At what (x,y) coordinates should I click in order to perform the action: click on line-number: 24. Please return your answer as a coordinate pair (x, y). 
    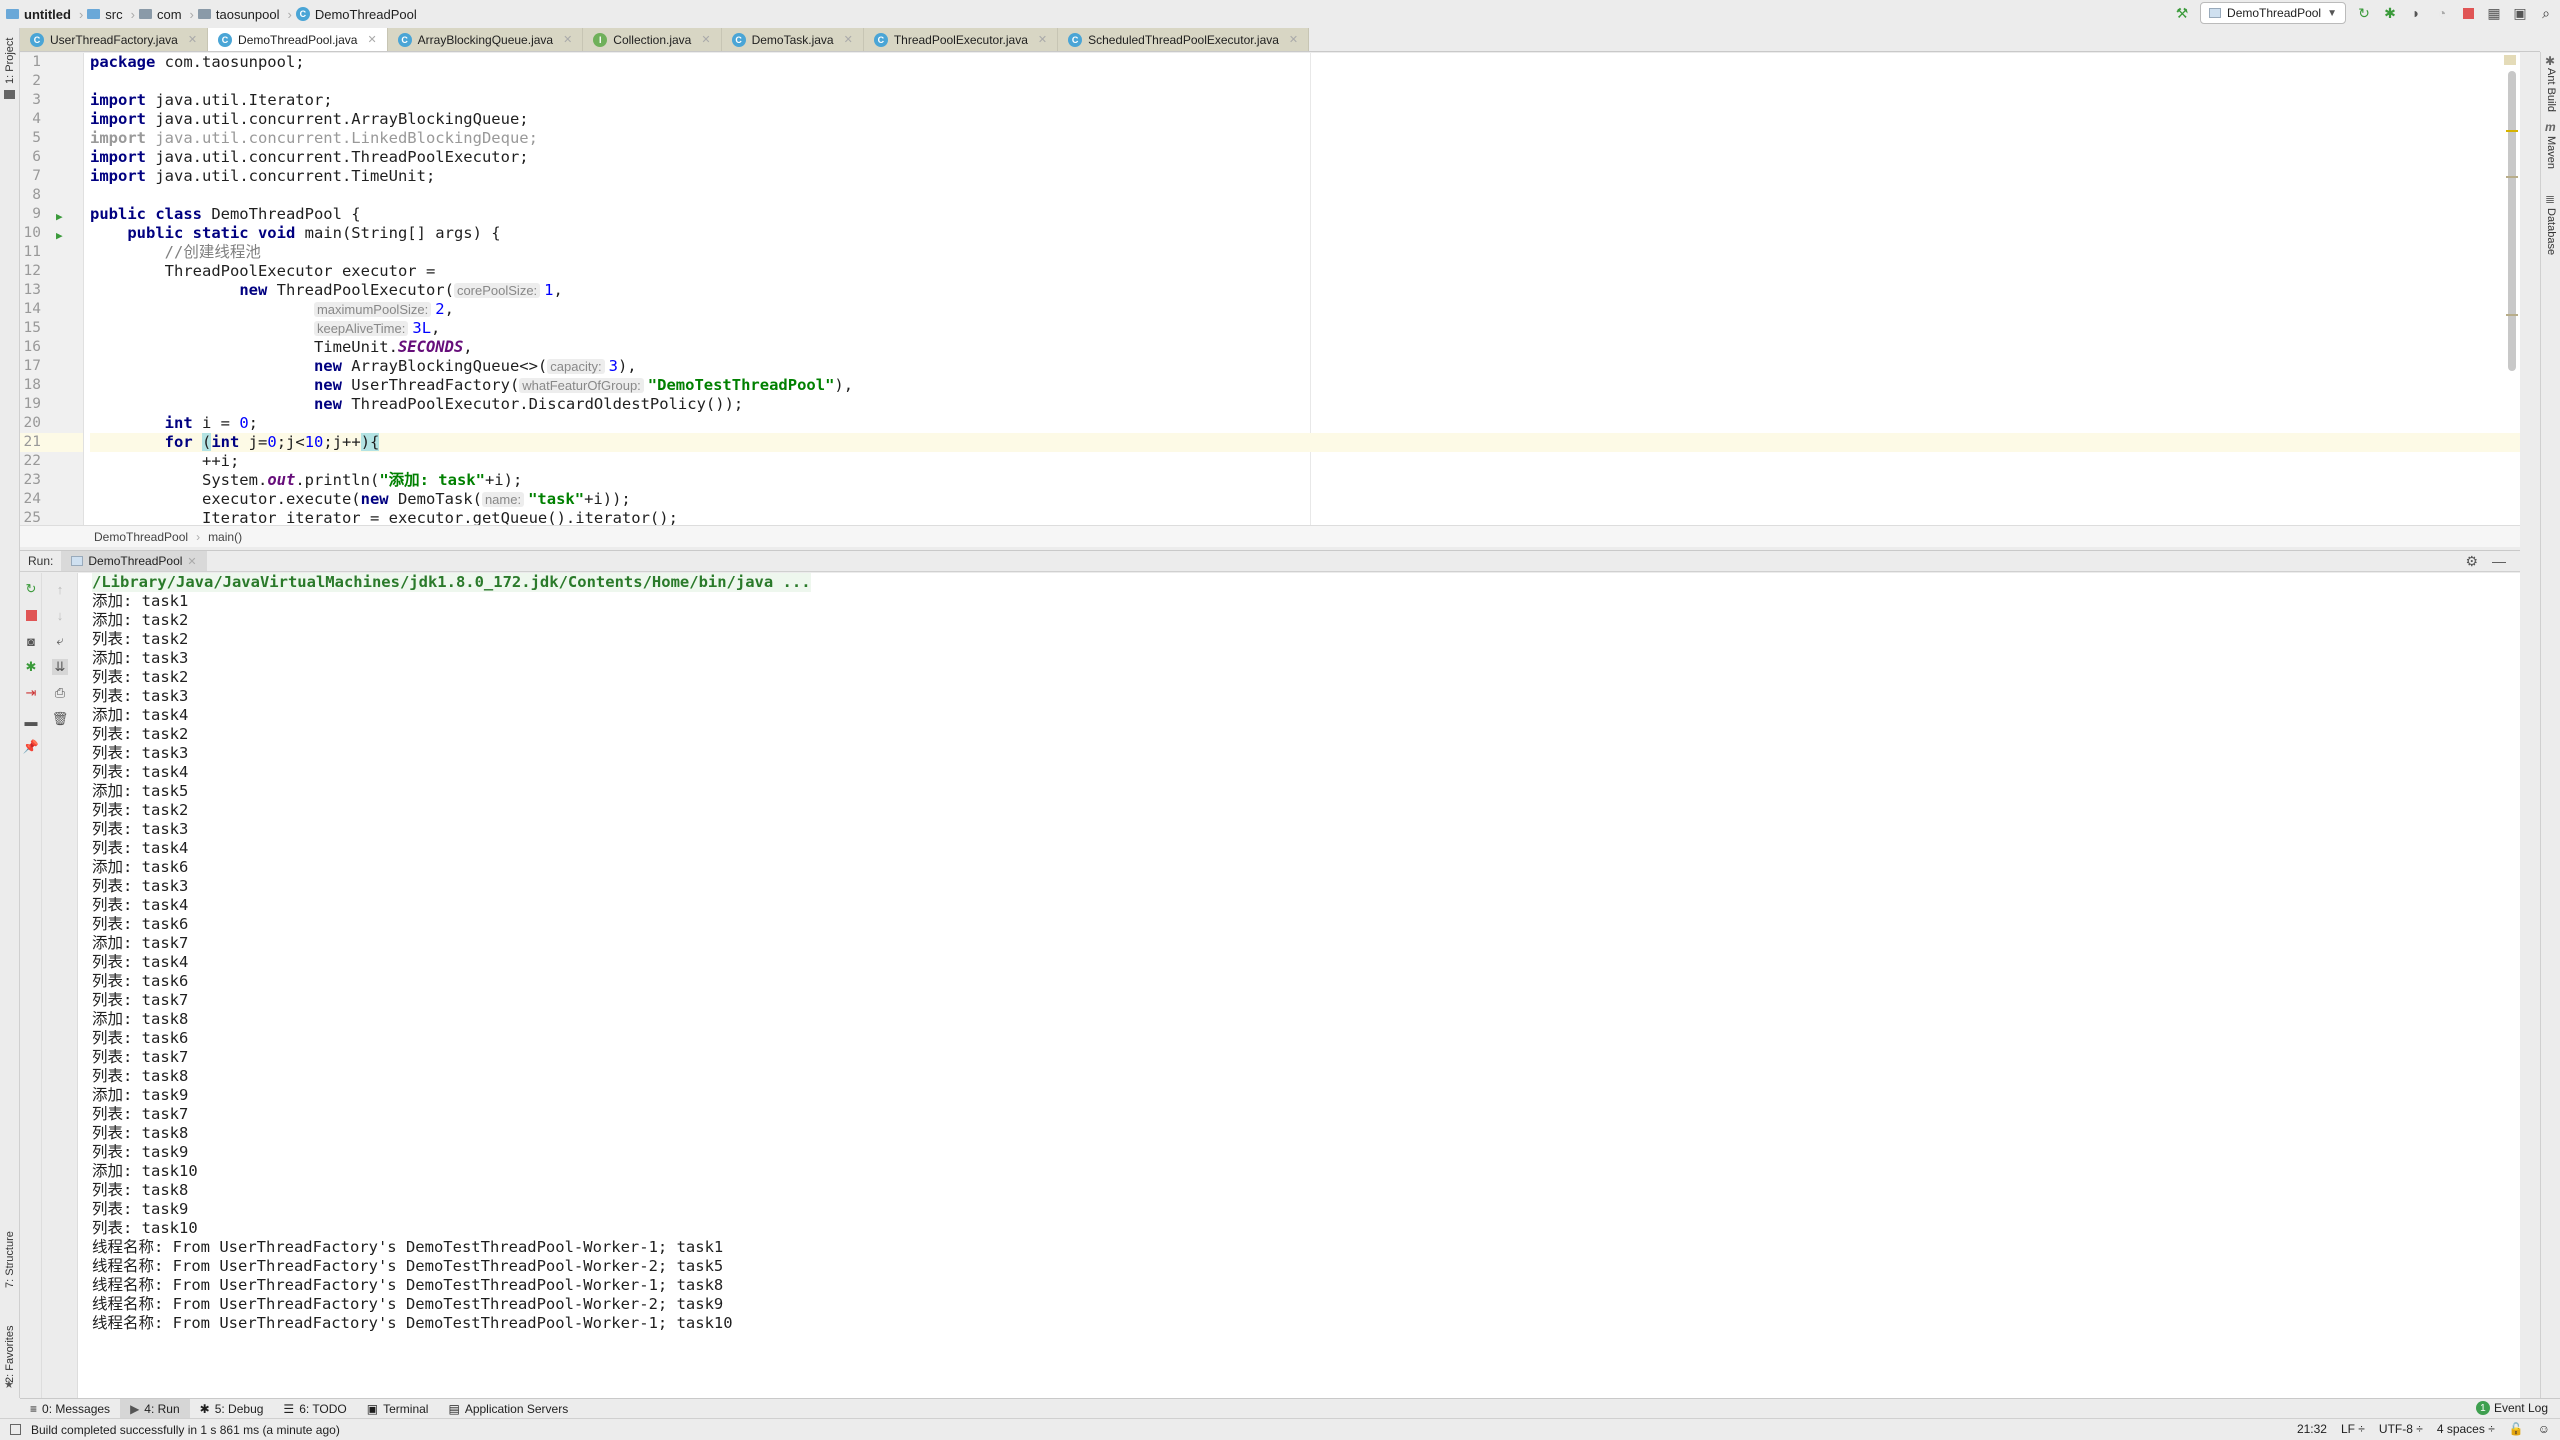
    Looking at the image, I should click on (32, 499).